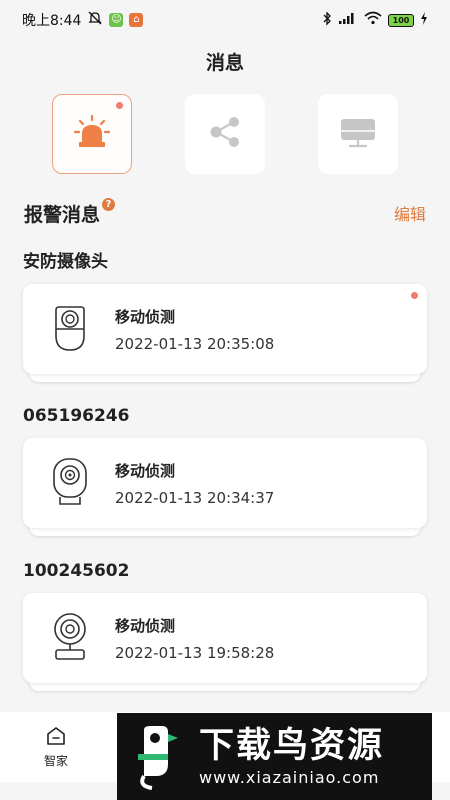 This screenshot has width=450, height=800. I want to click on watermark-overlay: 下载鸟资源 www.xiazainiao.com, so click(274, 756).